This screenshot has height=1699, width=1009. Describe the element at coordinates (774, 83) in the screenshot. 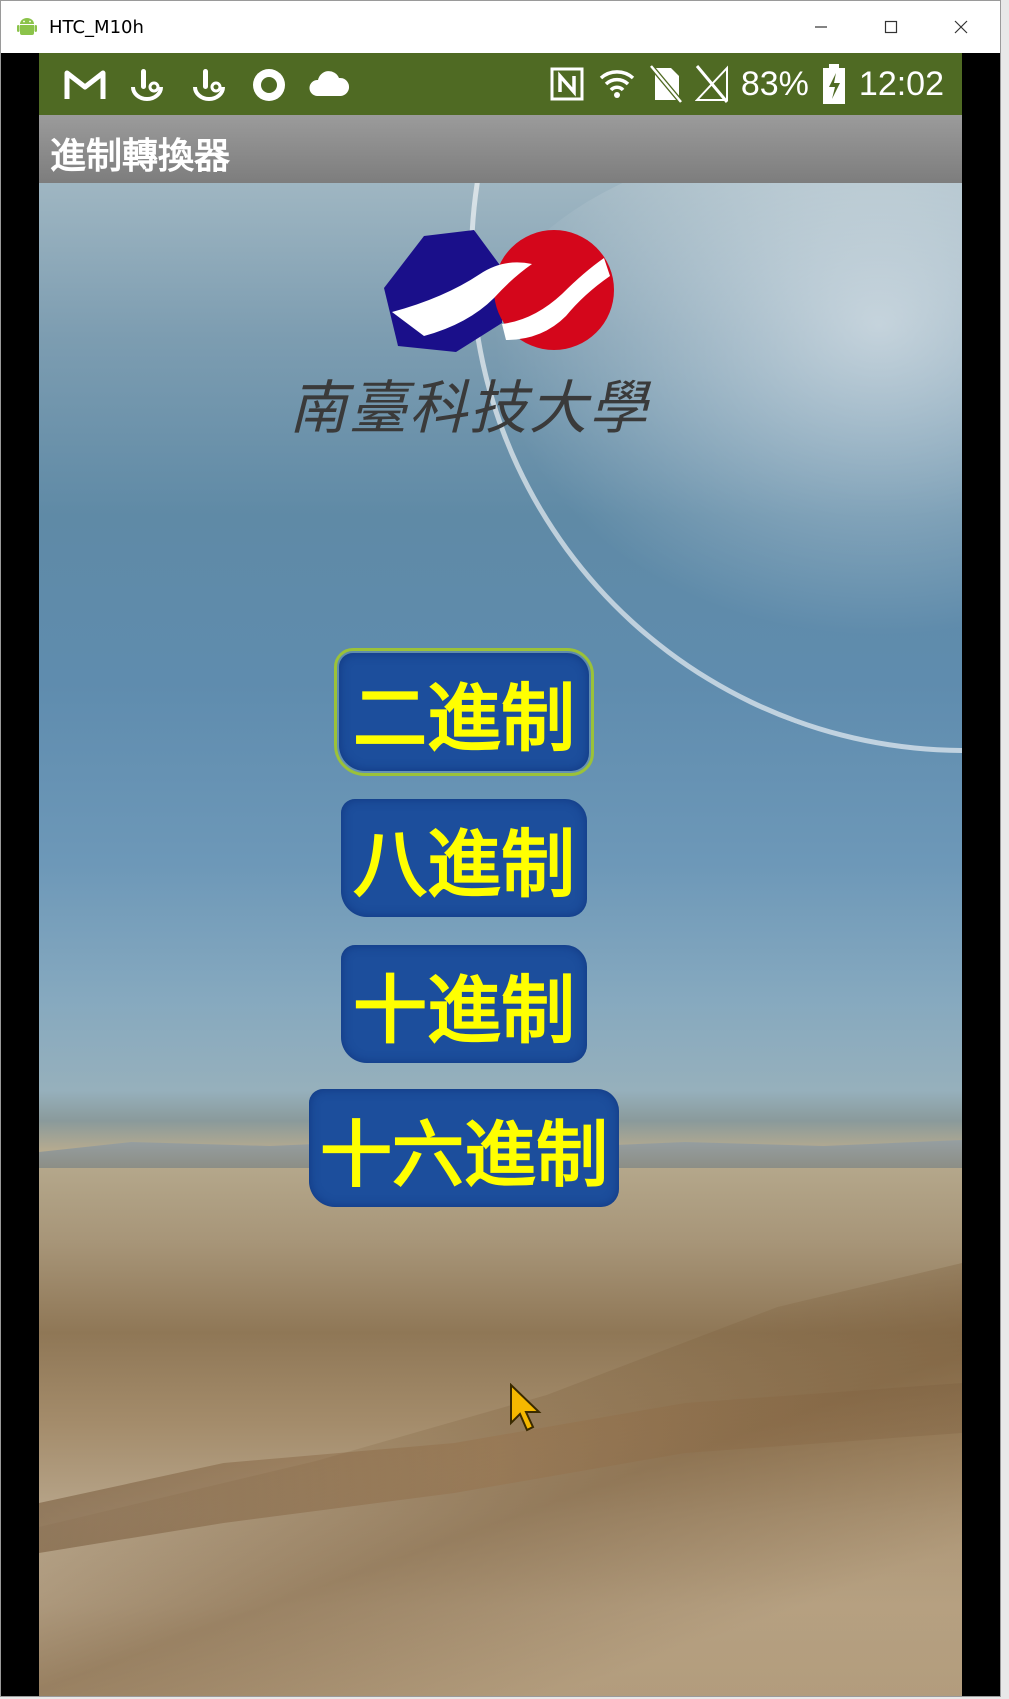

I see `battery-percent: 83%` at that location.